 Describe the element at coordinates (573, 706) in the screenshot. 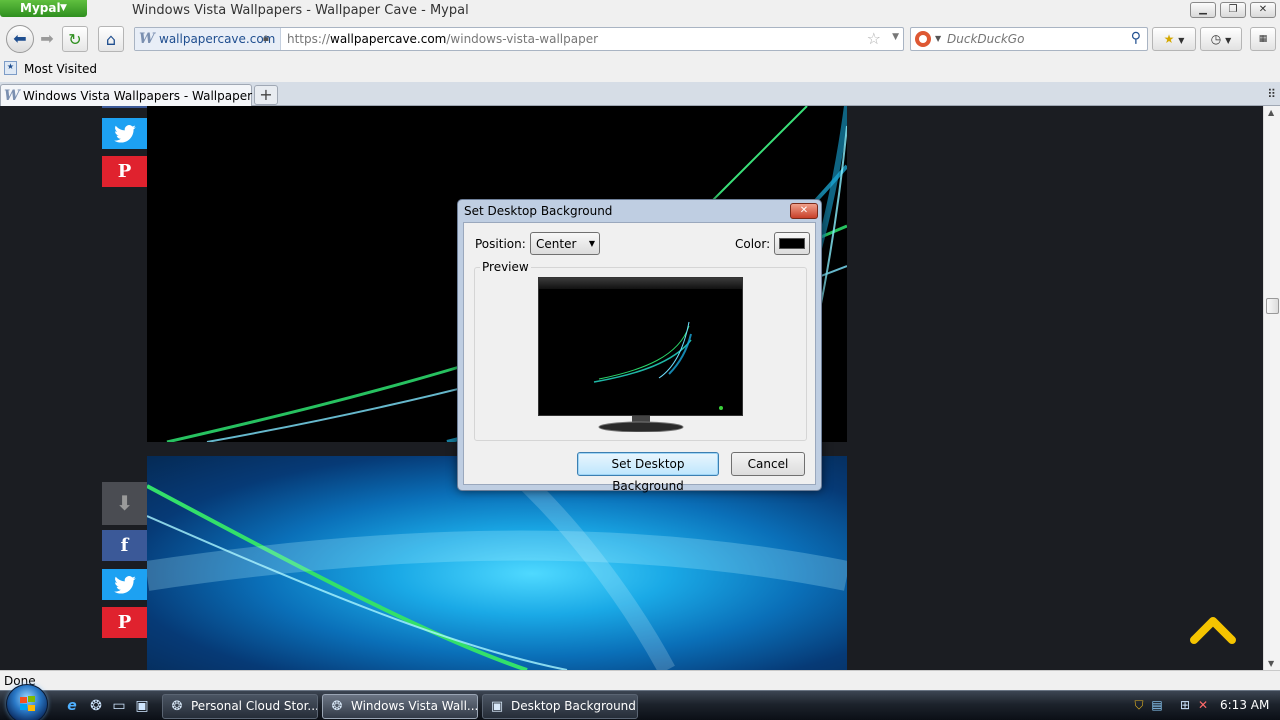

I see `taskbar-item-label: Desktop Background` at that location.